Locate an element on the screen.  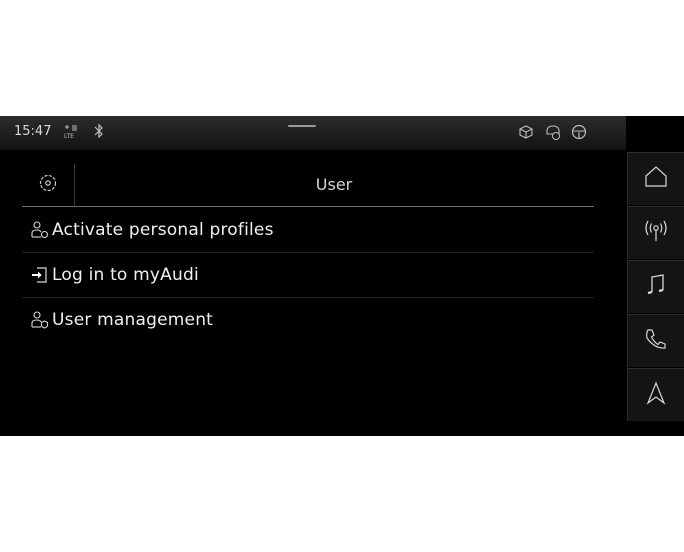
package-icon is located at coordinates (526, 133).